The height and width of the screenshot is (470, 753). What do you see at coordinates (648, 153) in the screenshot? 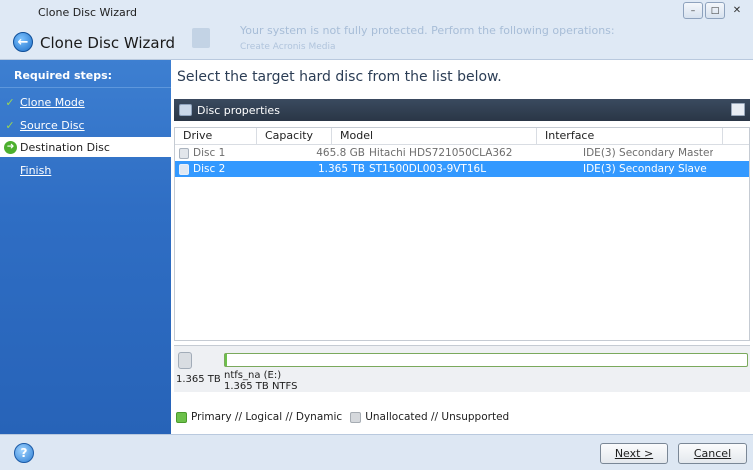
I see `interface-cell: IDE(3) Secondary Master` at bounding box center [648, 153].